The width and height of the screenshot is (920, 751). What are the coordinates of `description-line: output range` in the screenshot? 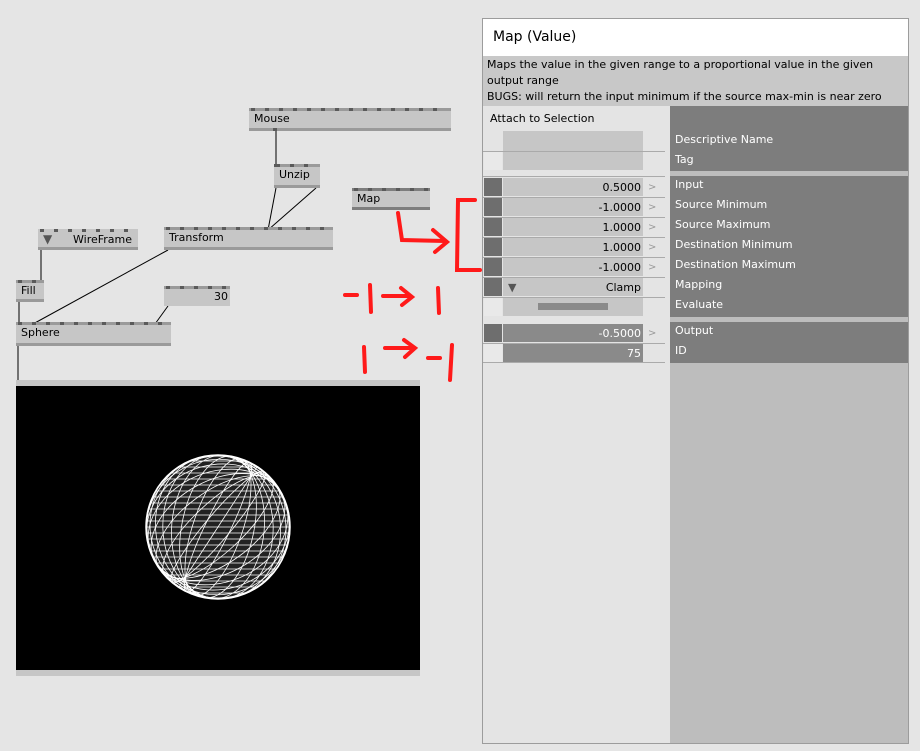 It's located at (523, 80).